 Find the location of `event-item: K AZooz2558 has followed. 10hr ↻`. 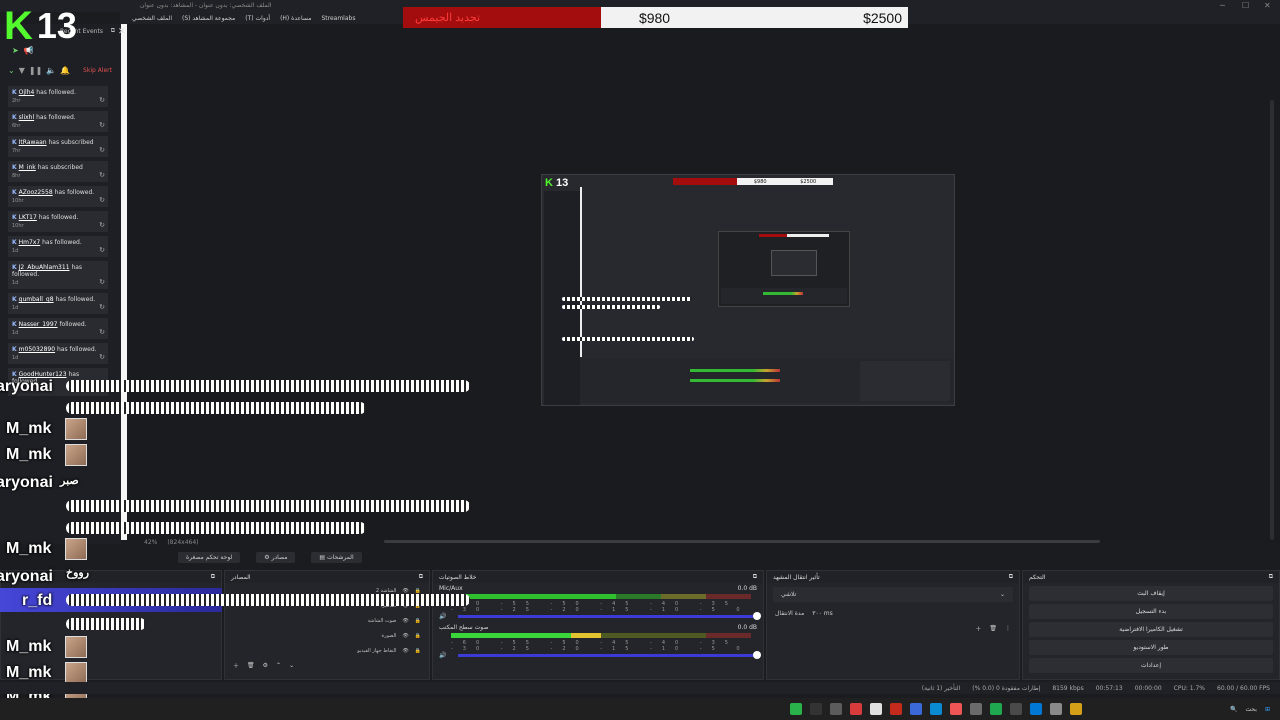

event-item: K AZooz2558 has followed. 10hr ↻ is located at coordinates (58, 196).